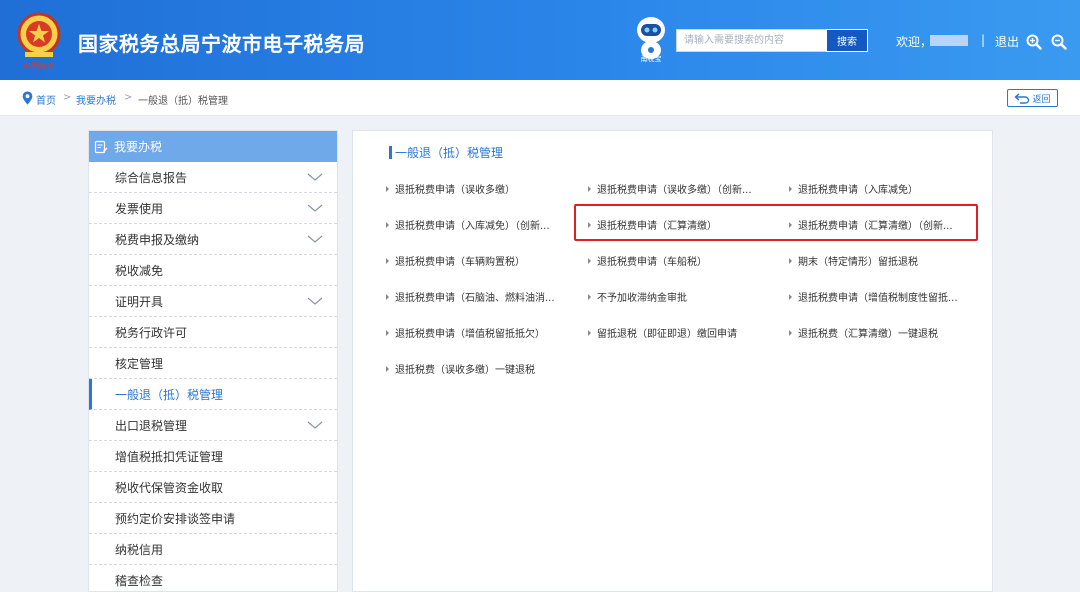 This screenshot has width=1080, height=592. I want to click on service-link: 退抵税费申请（误收多缴）, so click(450, 188).